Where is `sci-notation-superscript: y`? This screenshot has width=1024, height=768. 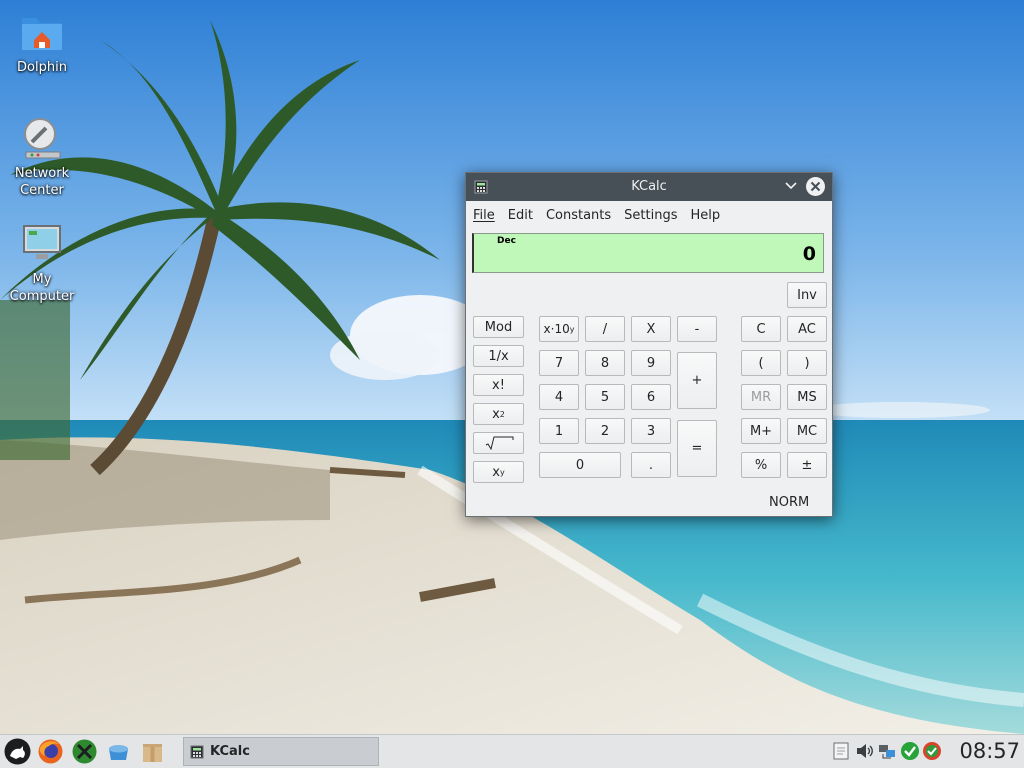 sci-notation-superscript: y is located at coordinates (572, 329).